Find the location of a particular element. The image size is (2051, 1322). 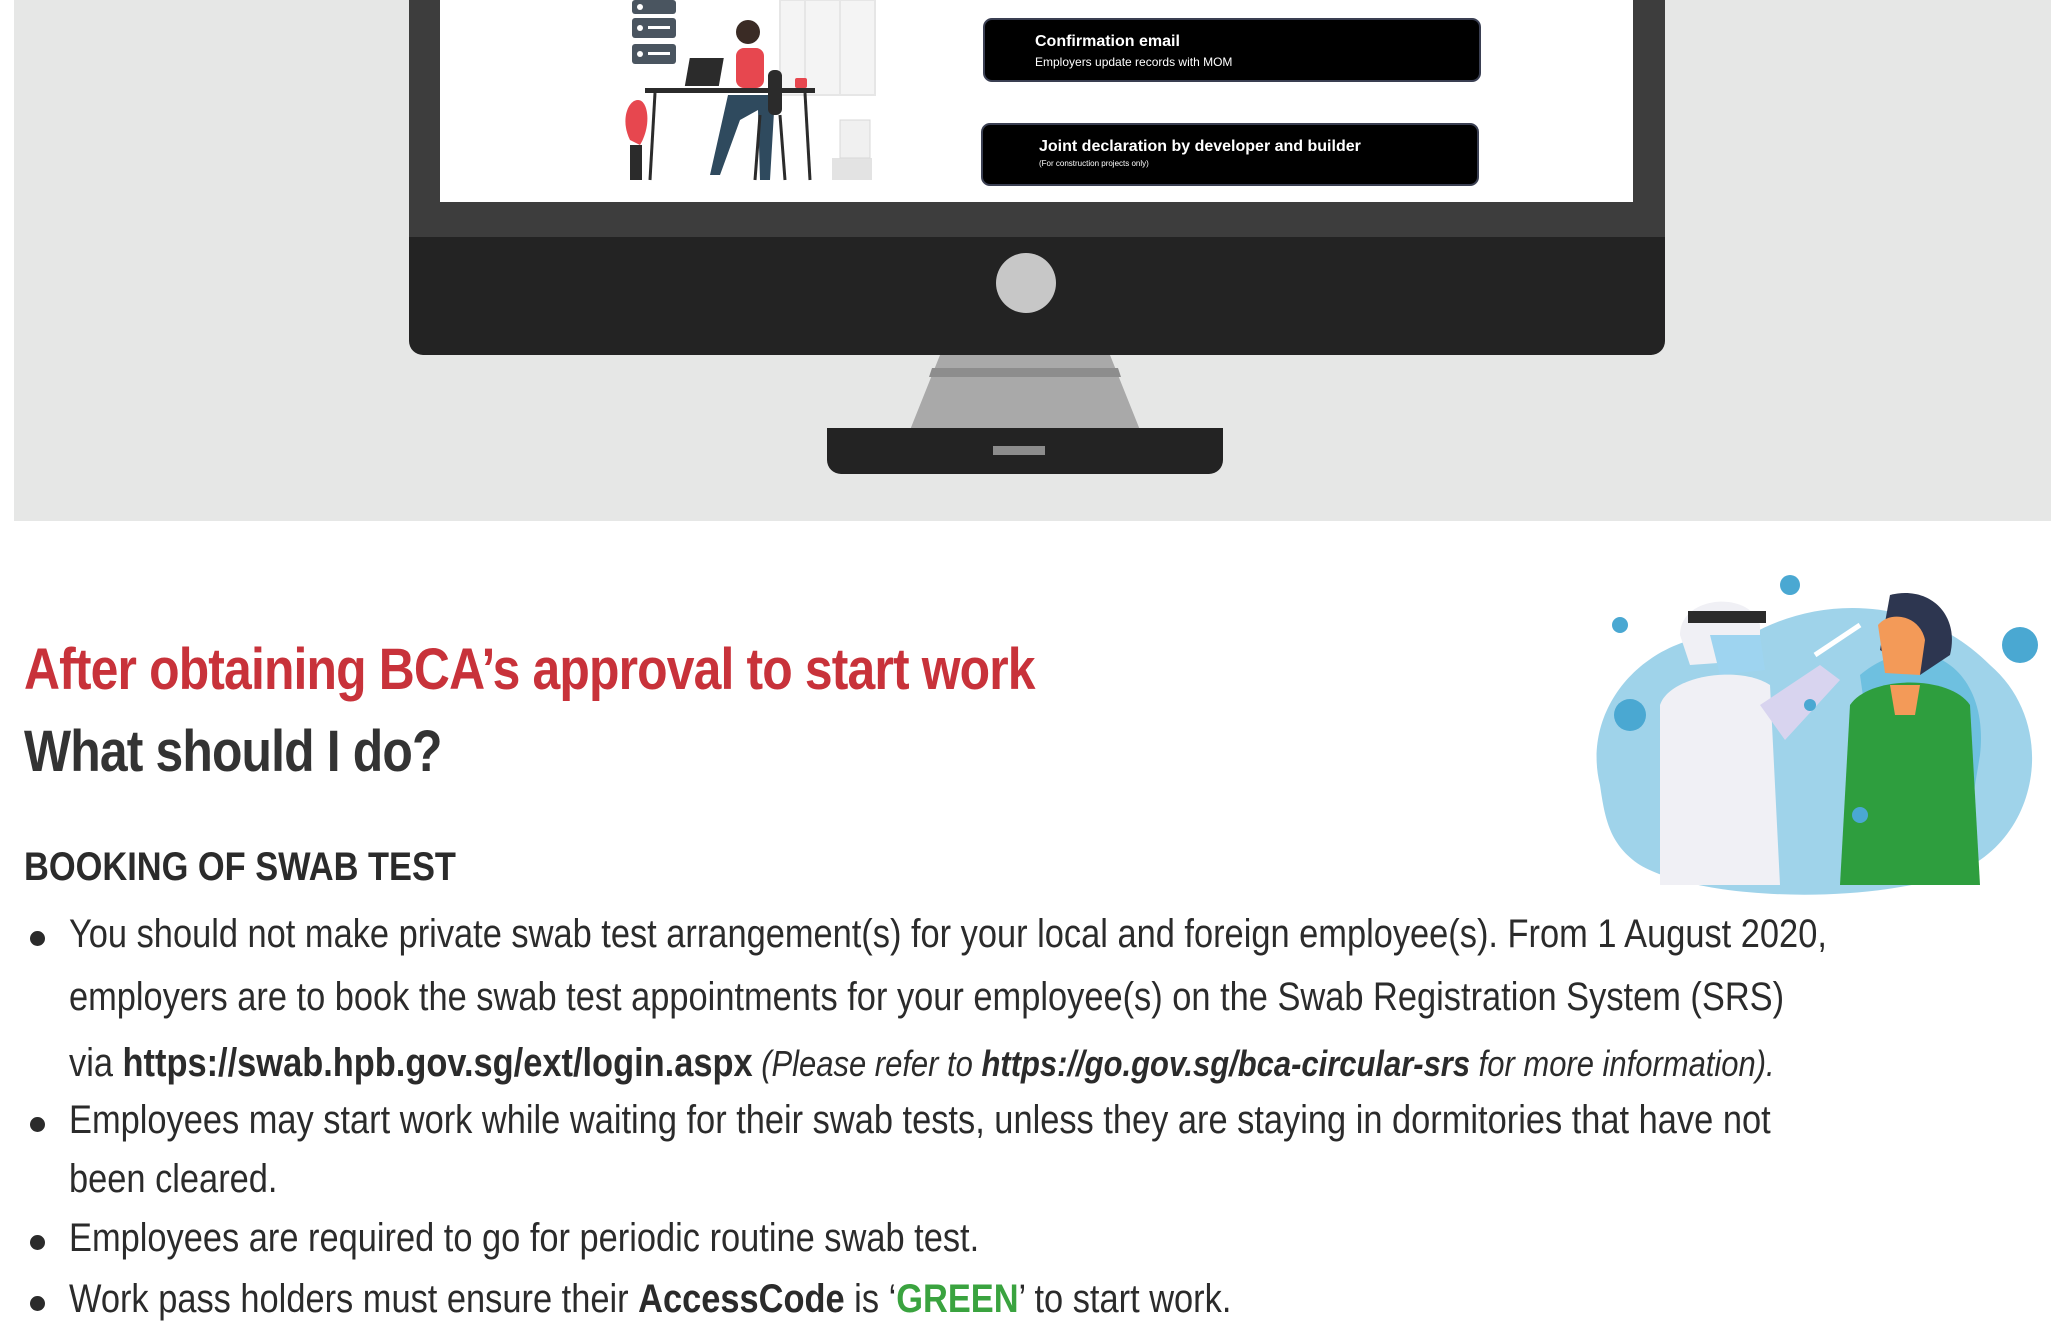

page-subtitle: What should I do? is located at coordinates (233, 751).